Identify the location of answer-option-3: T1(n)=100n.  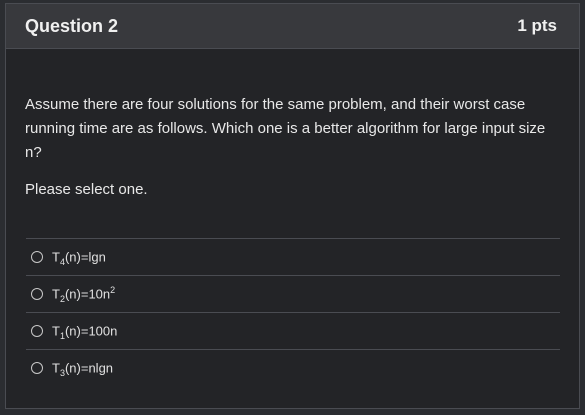
(293, 330).